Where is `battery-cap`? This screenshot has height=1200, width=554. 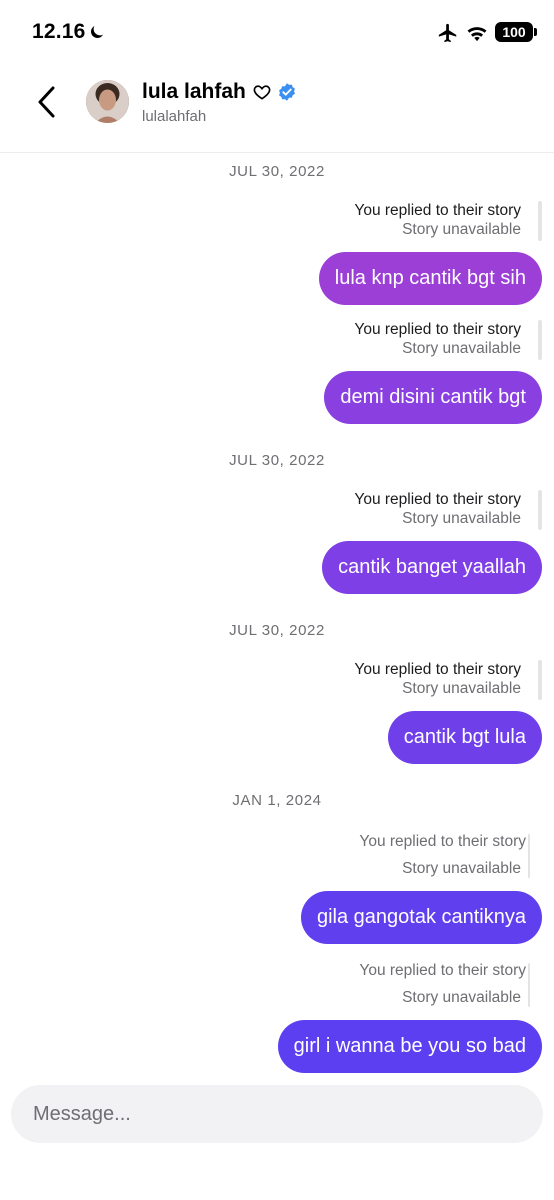 battery-cap is located at coordinates (535, 32).